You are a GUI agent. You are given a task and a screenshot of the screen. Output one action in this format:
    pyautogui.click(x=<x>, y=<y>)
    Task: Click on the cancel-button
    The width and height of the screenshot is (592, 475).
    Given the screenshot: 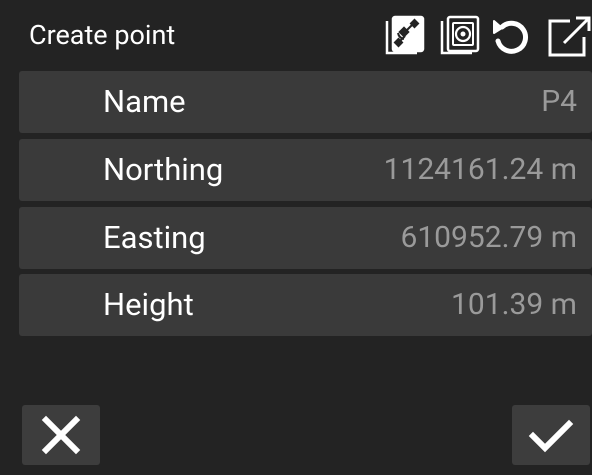 What is the action you would take?
    pyautogui.click(x=61, y=435)
    